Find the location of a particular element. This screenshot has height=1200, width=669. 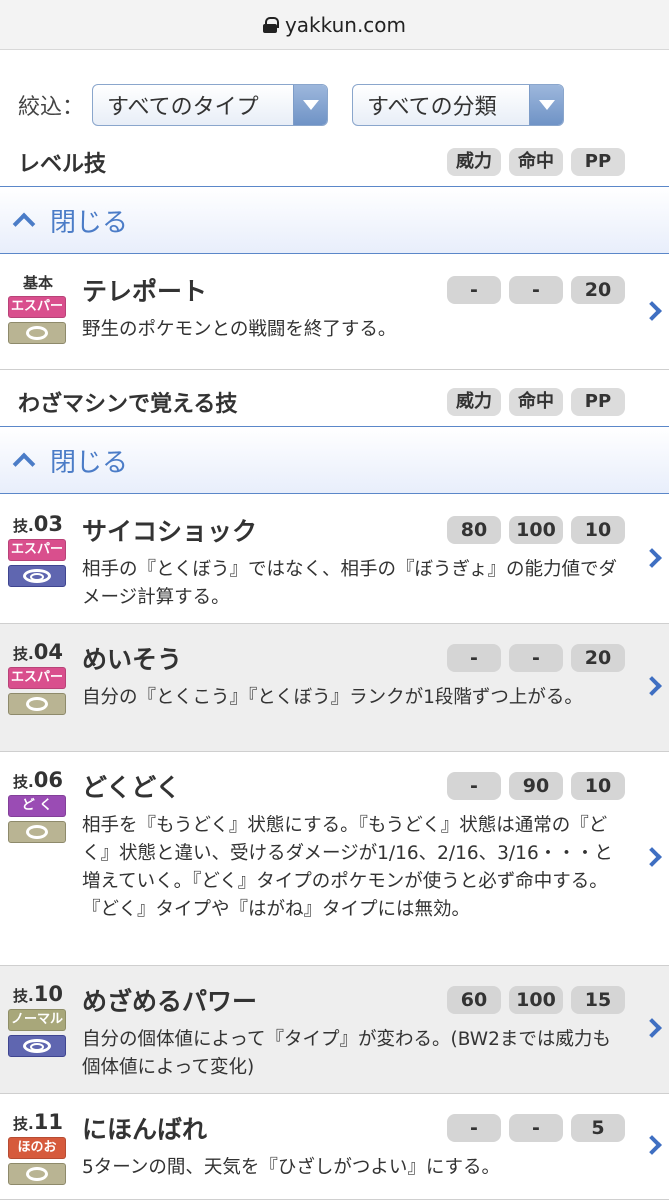

type-select: すべてのタイプ is located at coordinates (210, 105).